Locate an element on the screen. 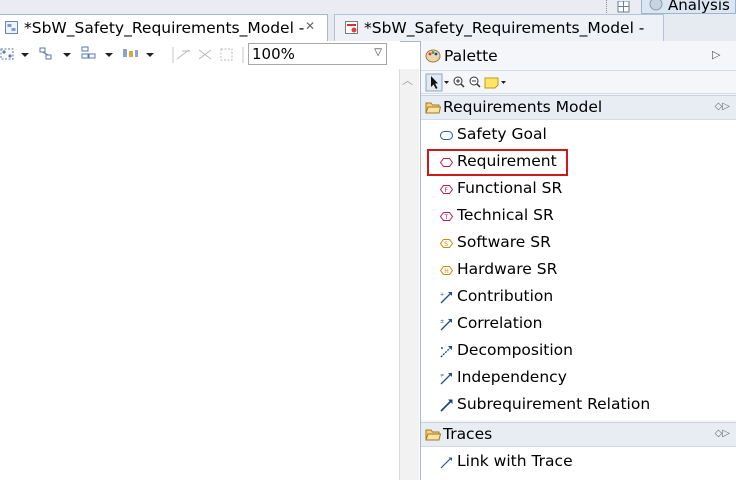 This screenshot has width=736, height=480. select-all-dropdown-button is located at coordinates (17, 55).